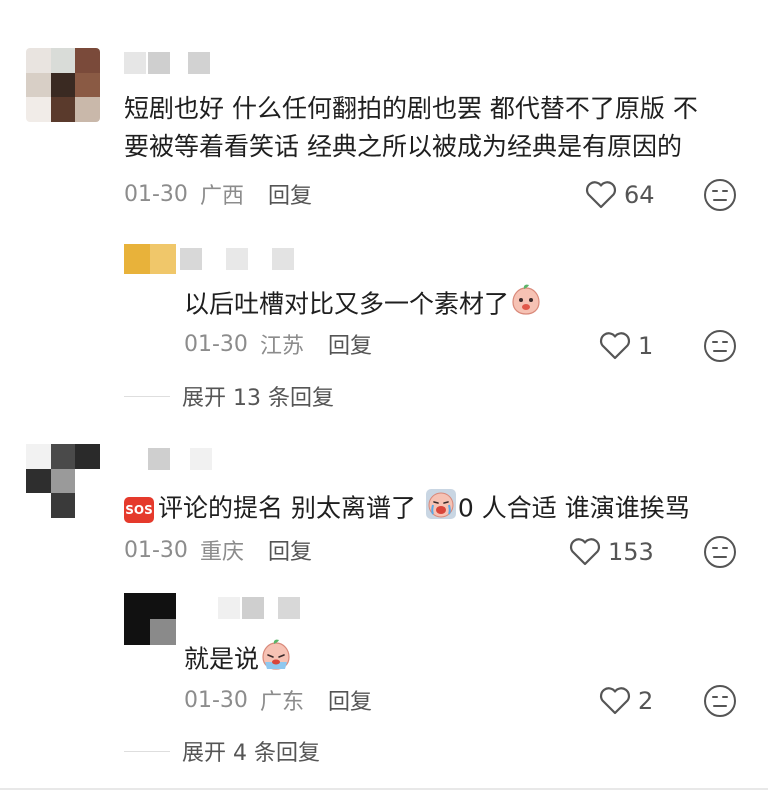  Describe the element at coordinates (646, 701) in the screenshot. I see `like-count: 2` at that location.